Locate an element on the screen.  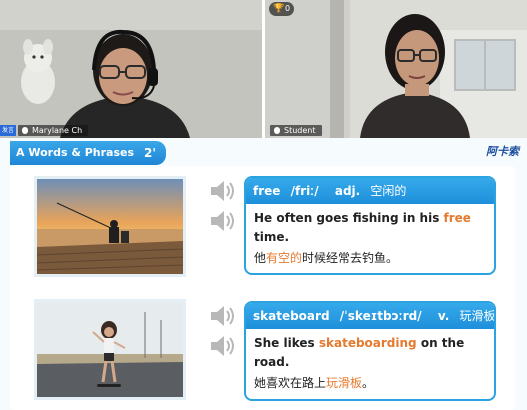
vocab-meaning: 玩滑板 is located at coordinates (477, 316).